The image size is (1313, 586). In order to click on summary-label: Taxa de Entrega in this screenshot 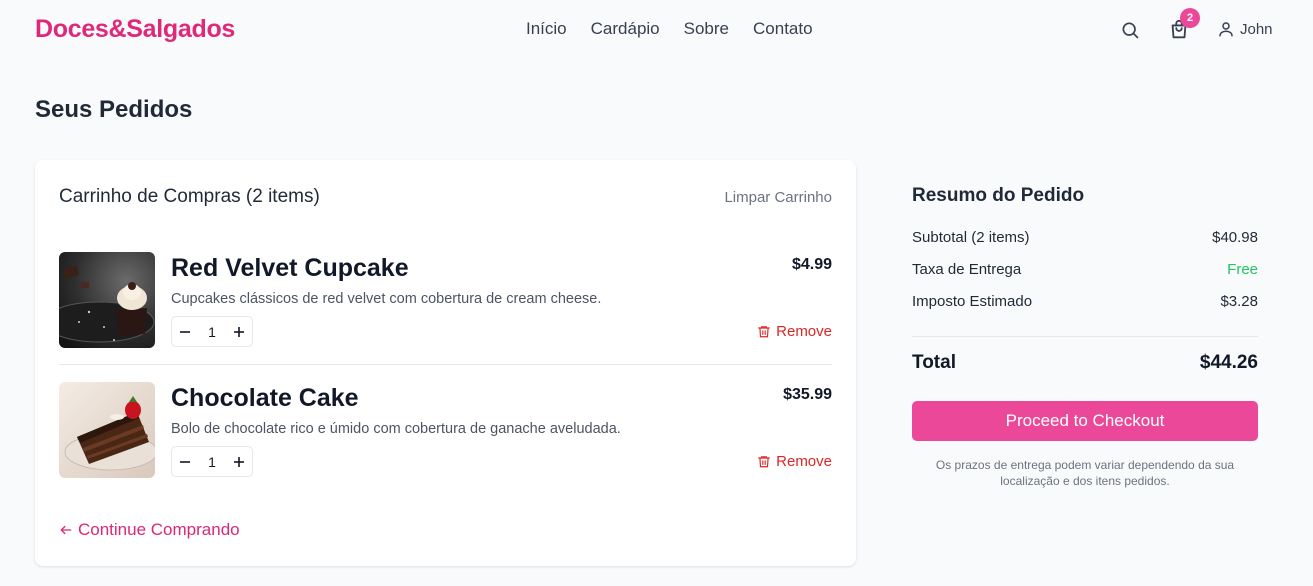, I will do `click(967, 269)`.